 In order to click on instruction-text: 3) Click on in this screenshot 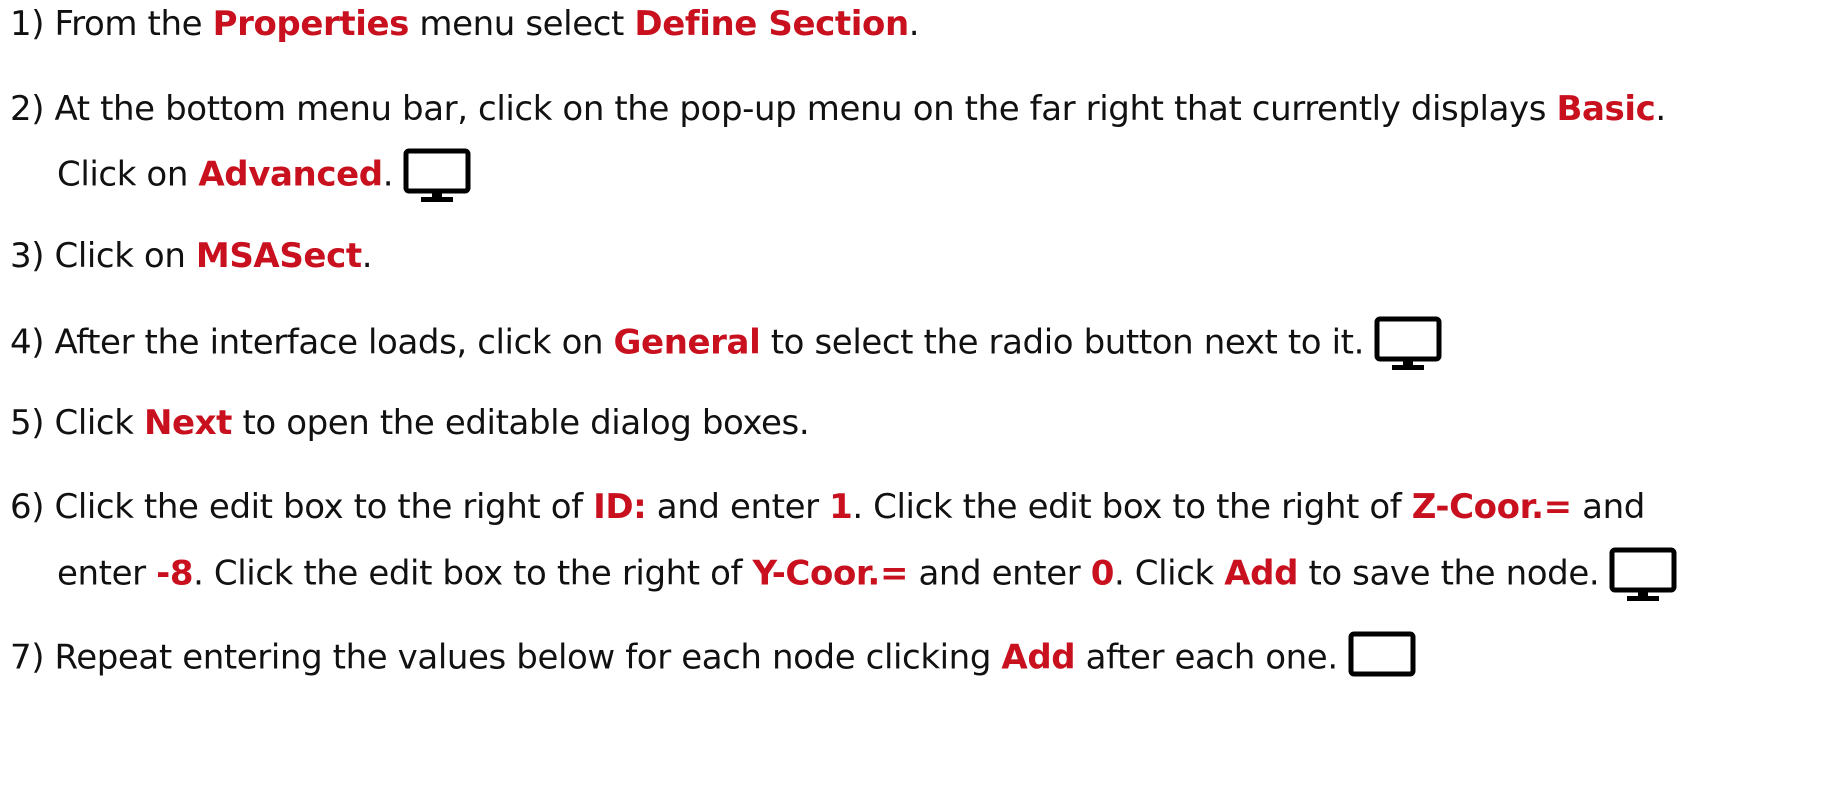, I will do `click(103, 256)`.